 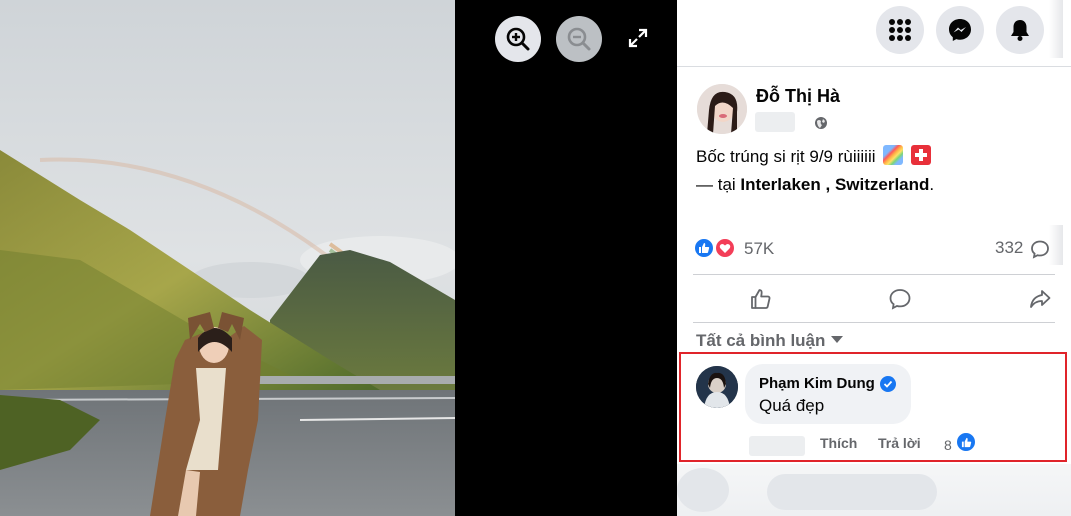 I want to click on author-avatar-image, so click(x=722, y=109).